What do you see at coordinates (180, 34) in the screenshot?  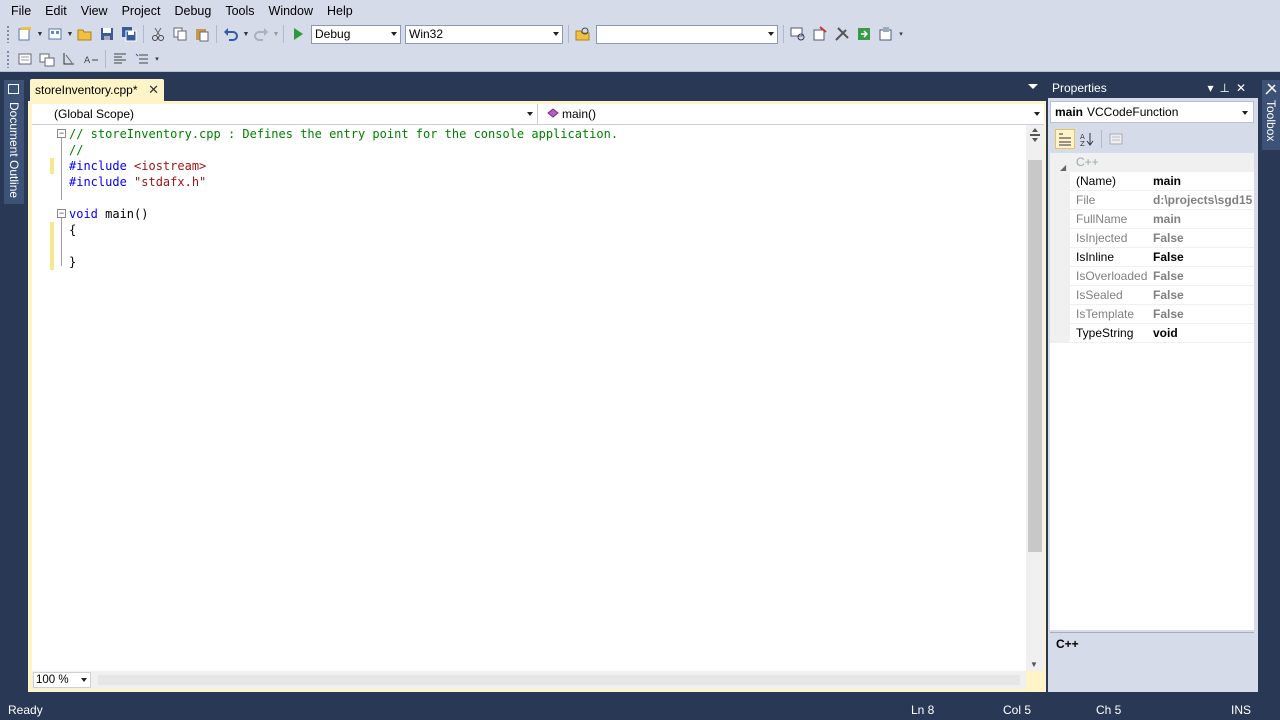 I see `copy-icon` at bounding box center [180, 34].